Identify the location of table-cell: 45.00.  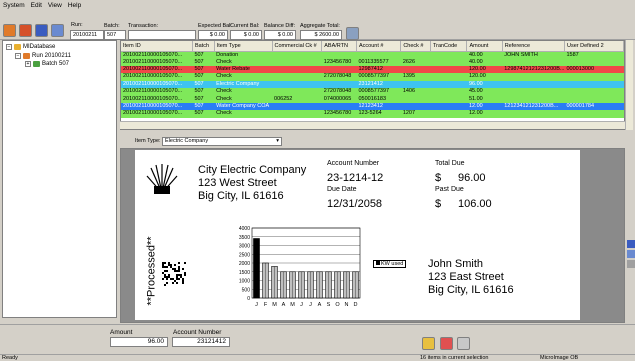
(484, 92).